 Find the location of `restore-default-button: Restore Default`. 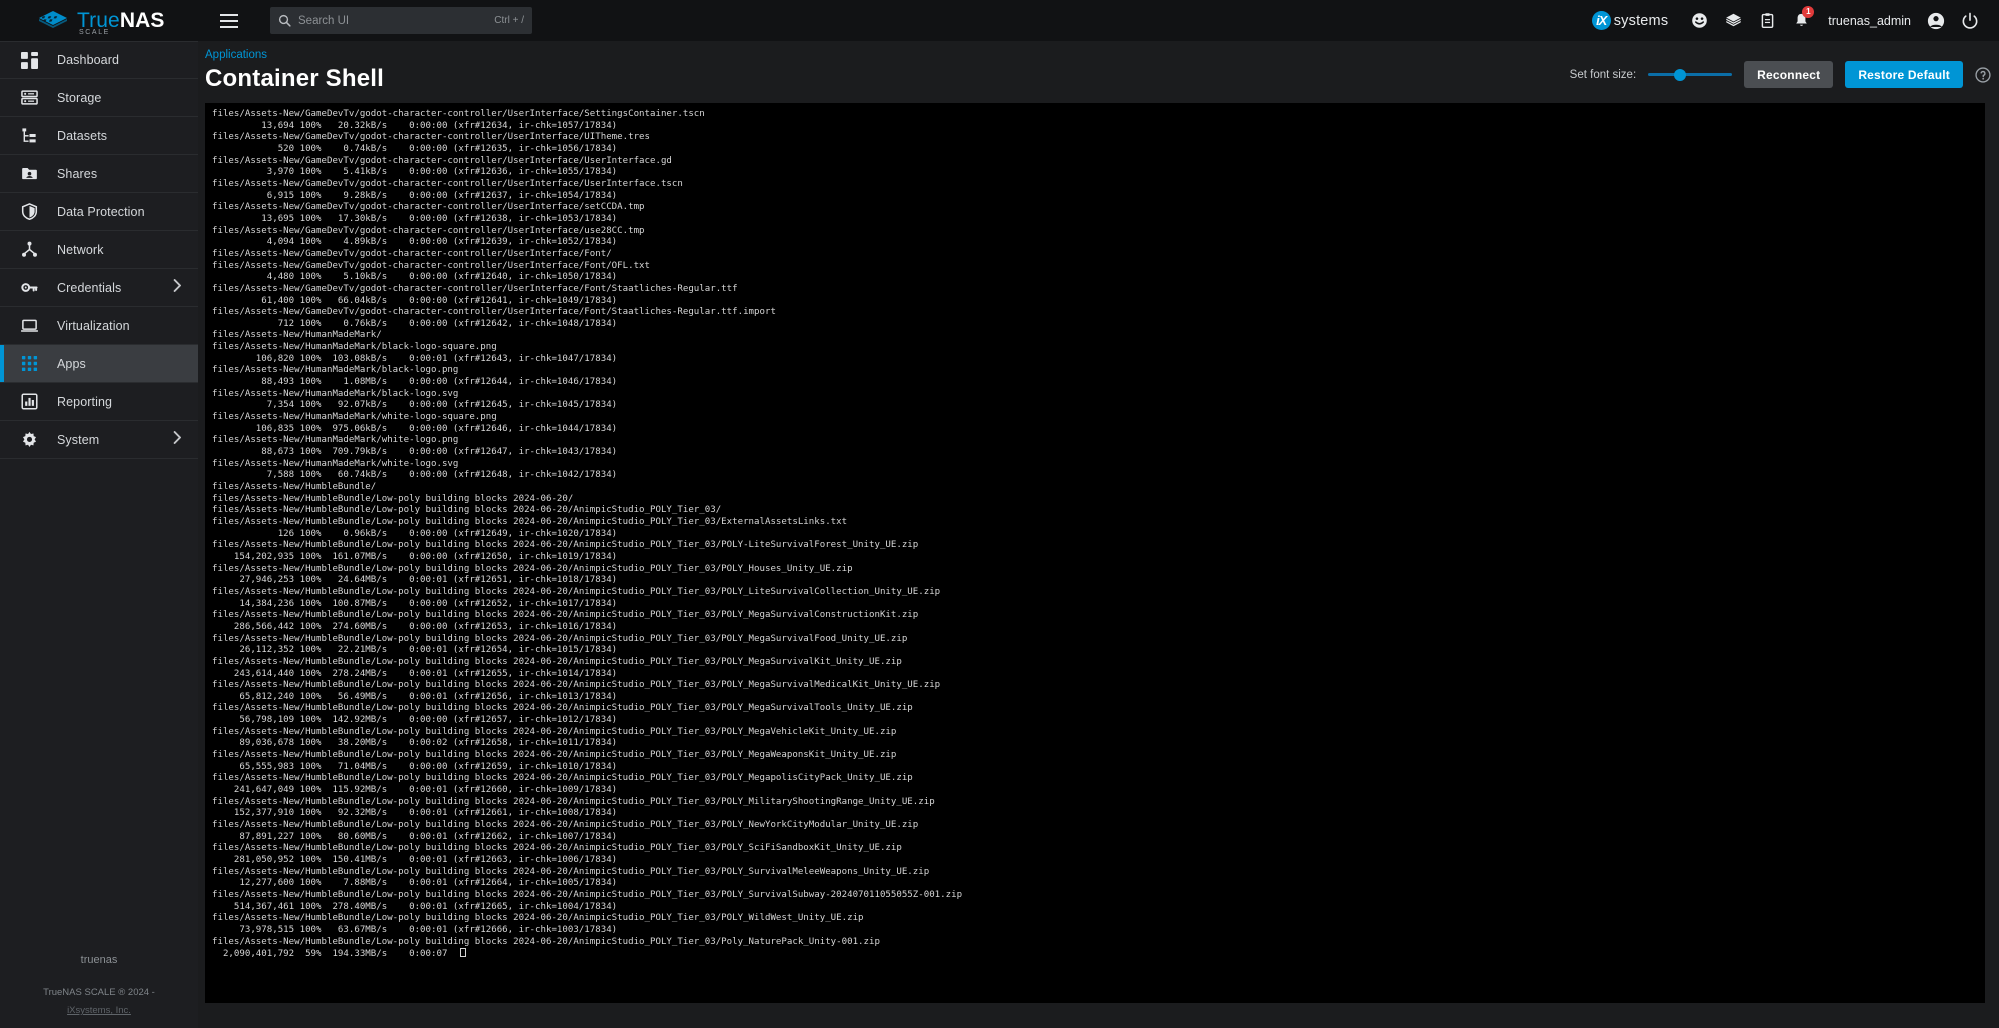

restore-default-button: Restore Default is located at coordinates (1904, 74).